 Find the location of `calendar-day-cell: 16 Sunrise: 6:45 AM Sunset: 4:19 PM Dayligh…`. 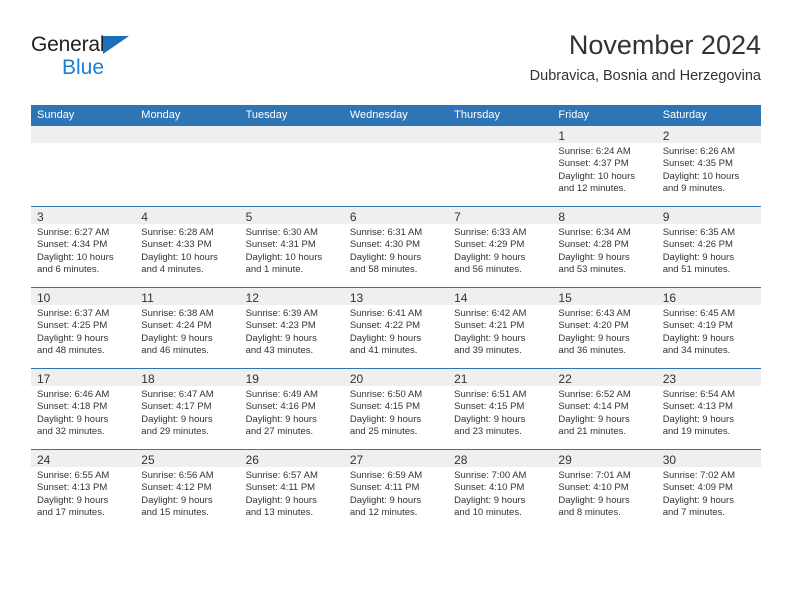

calendar-day-cell: 16 Sunrise: 6:45 AM Sunset: 4:19 PM Dayligh… is located at coordinates (708, 328).